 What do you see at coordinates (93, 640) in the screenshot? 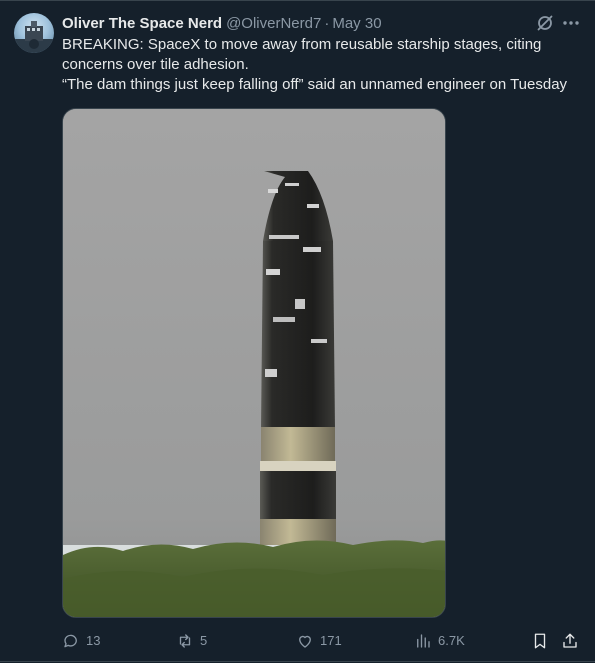
I see `reply-count: 13` at bounding box center [93, 640].